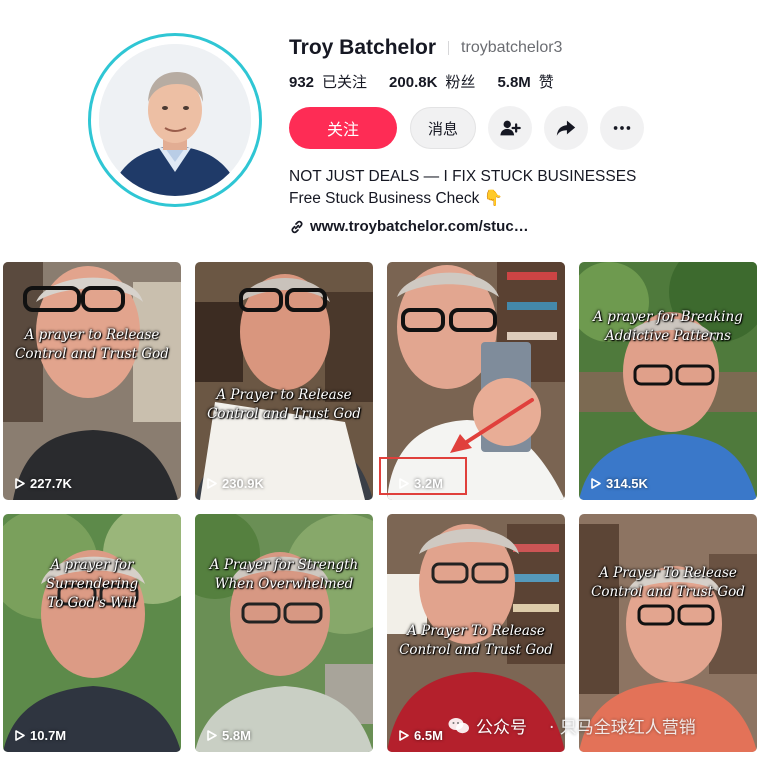  I want to click on video-caption-line: A Prayer for Strength, so click(284, 565).